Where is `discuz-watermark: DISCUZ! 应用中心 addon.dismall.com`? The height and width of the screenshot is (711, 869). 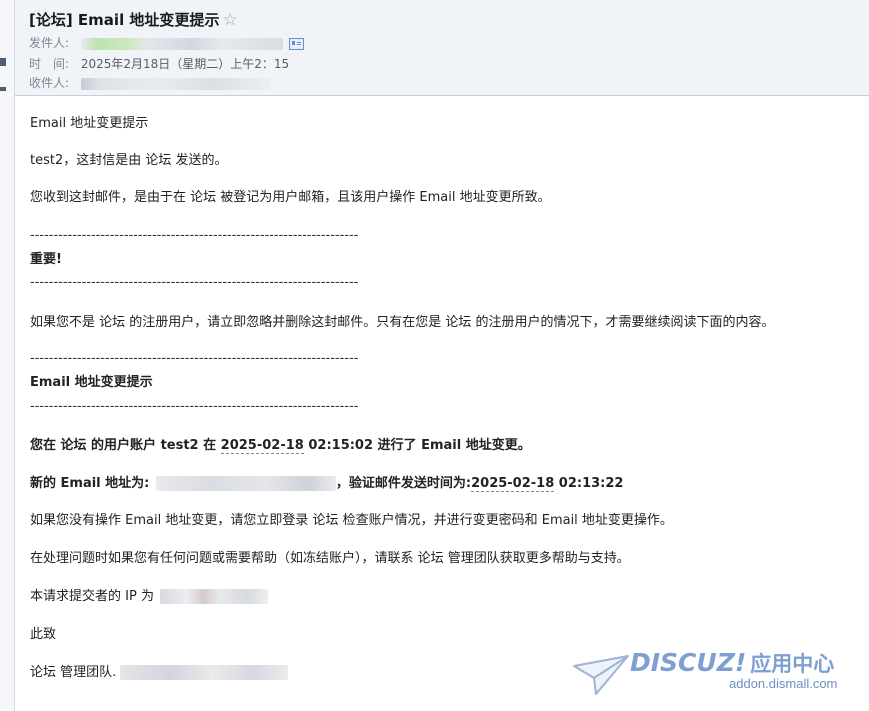
discuz-watermark: DISCUZ! 应用中心 addon.dismall.com is located at coordinates (717, 673).